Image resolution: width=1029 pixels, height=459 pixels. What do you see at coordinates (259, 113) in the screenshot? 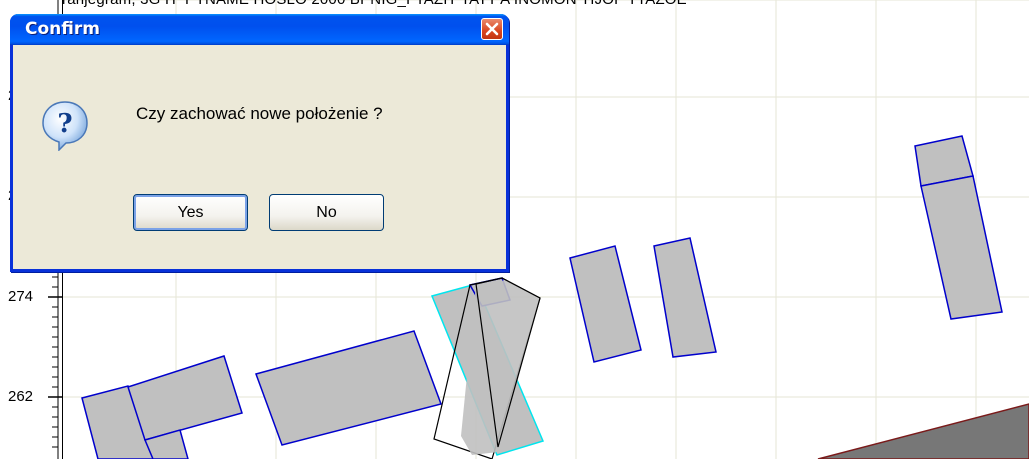
I see `dialog-message: Czy zachować nowe położenie ?` at bounding box center [259, 113].